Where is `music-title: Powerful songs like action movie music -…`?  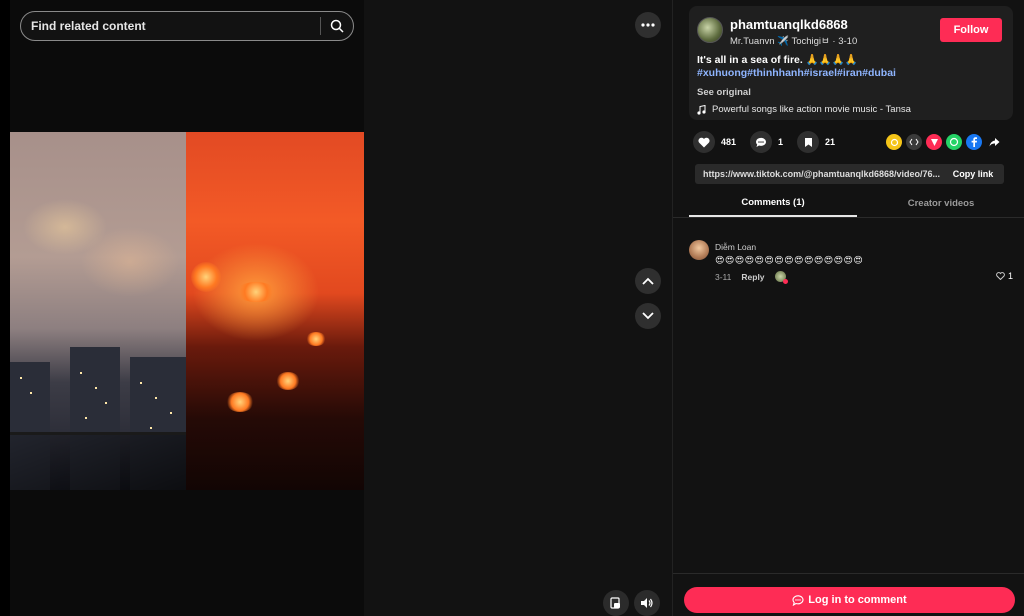 music-title: Powerful songs like action movie music -… is located at coordinates (811, 109).